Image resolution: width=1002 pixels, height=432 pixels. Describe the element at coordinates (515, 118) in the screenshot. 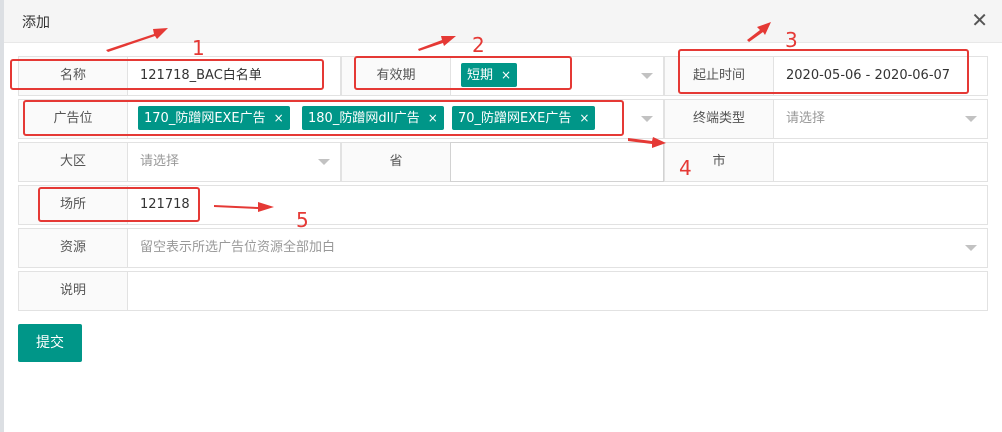

I see `ad-position-tag-label: 70_防蹭网EXE广告` at that location.